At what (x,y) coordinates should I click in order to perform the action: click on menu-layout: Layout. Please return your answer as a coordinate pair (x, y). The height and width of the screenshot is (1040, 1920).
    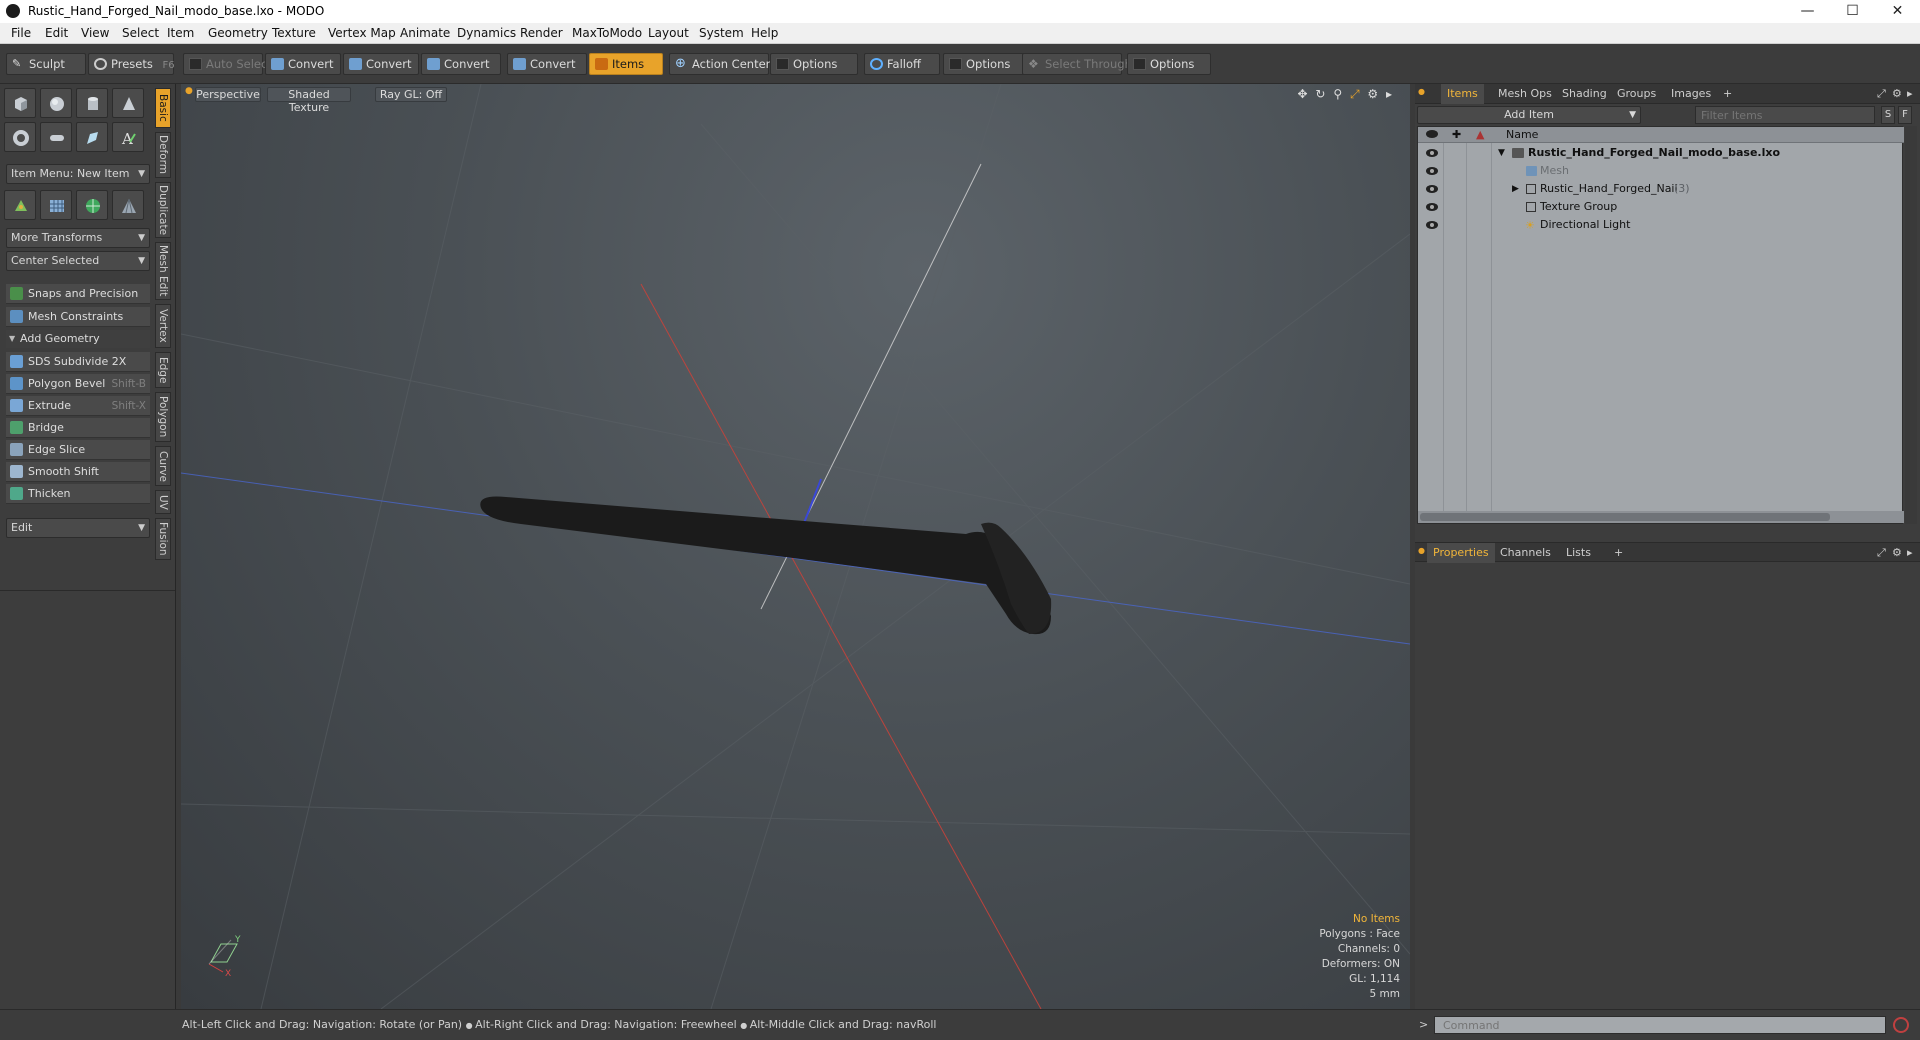
    Looking at the image, I should click on (668, 33).